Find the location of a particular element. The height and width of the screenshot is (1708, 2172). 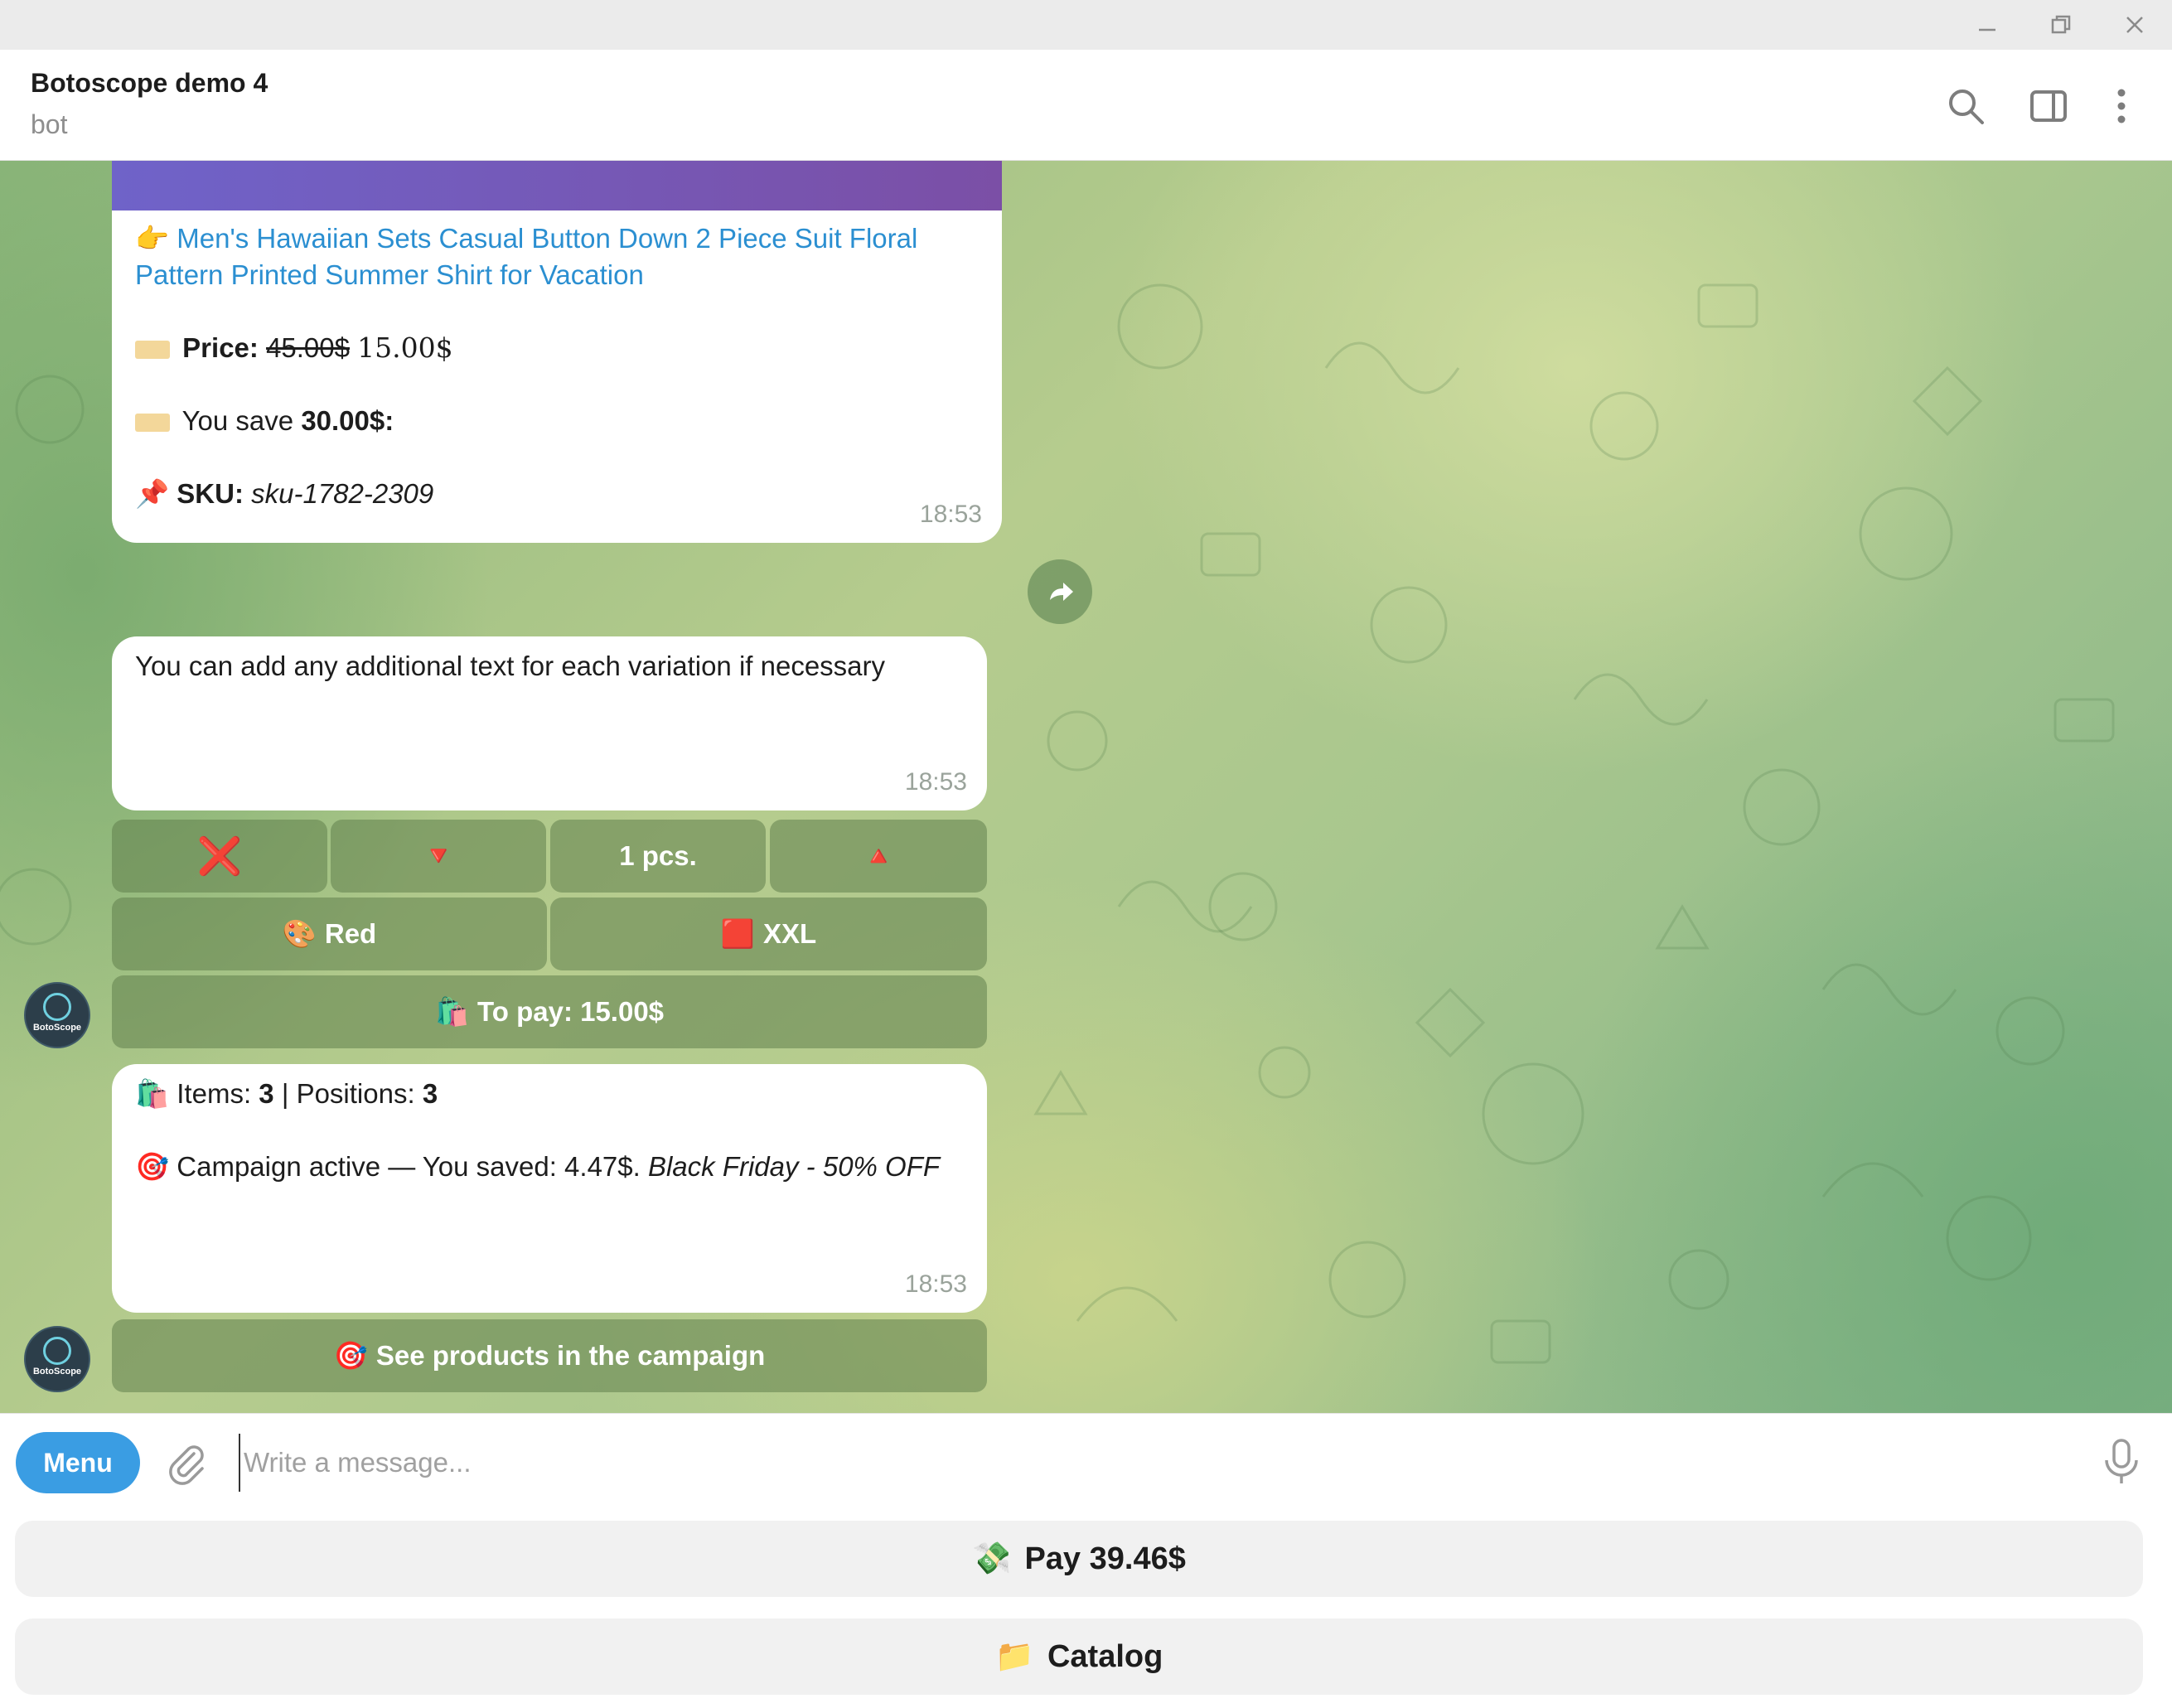

cart-summary: 🛍️ Items: 3 | Positions: 3 is located at coordinates (286, 1094).